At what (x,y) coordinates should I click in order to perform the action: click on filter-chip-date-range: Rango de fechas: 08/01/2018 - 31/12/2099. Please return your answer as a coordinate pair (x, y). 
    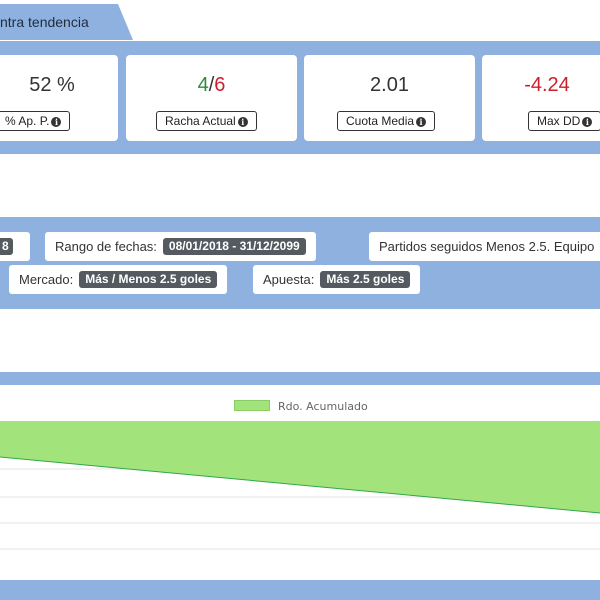
    Looking at the image, I should click on (180, 246).